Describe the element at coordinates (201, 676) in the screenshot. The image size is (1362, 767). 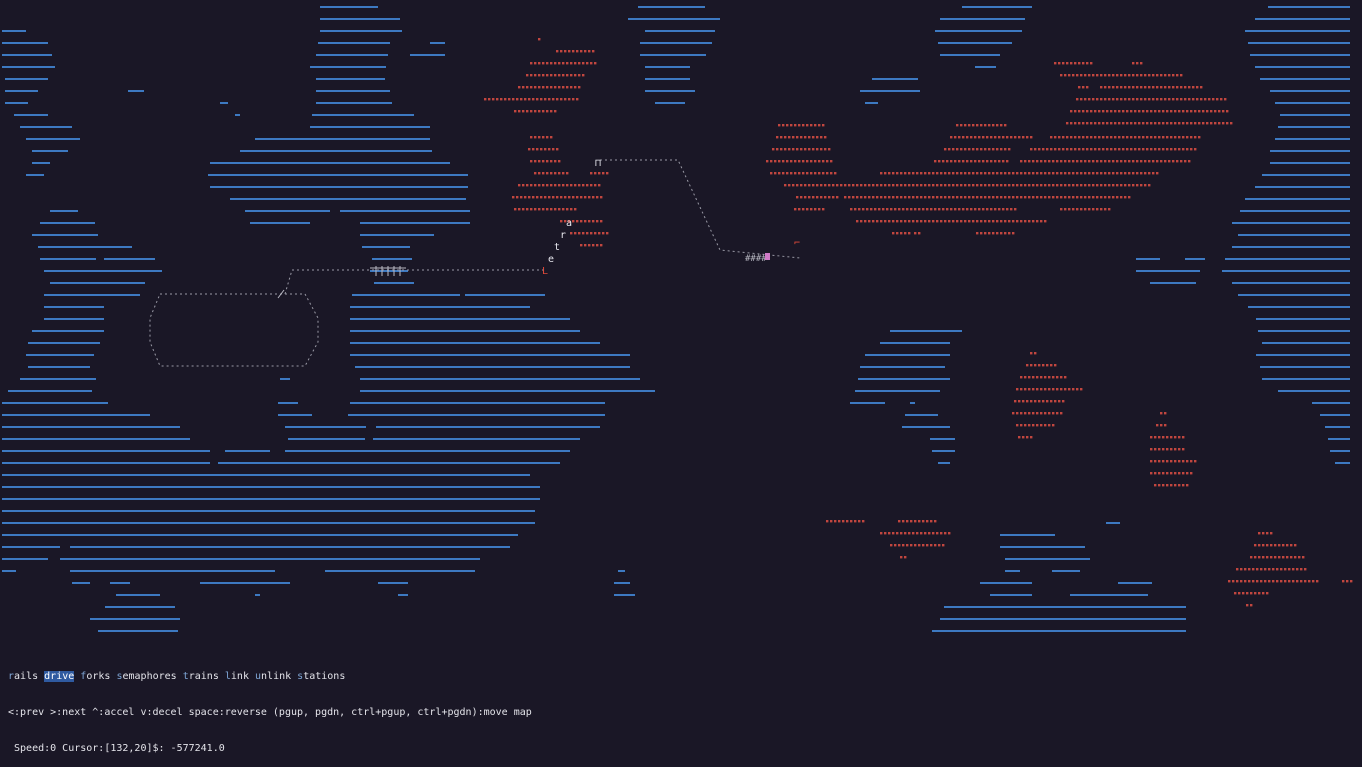
I see `mode-trains: trains` at that location.